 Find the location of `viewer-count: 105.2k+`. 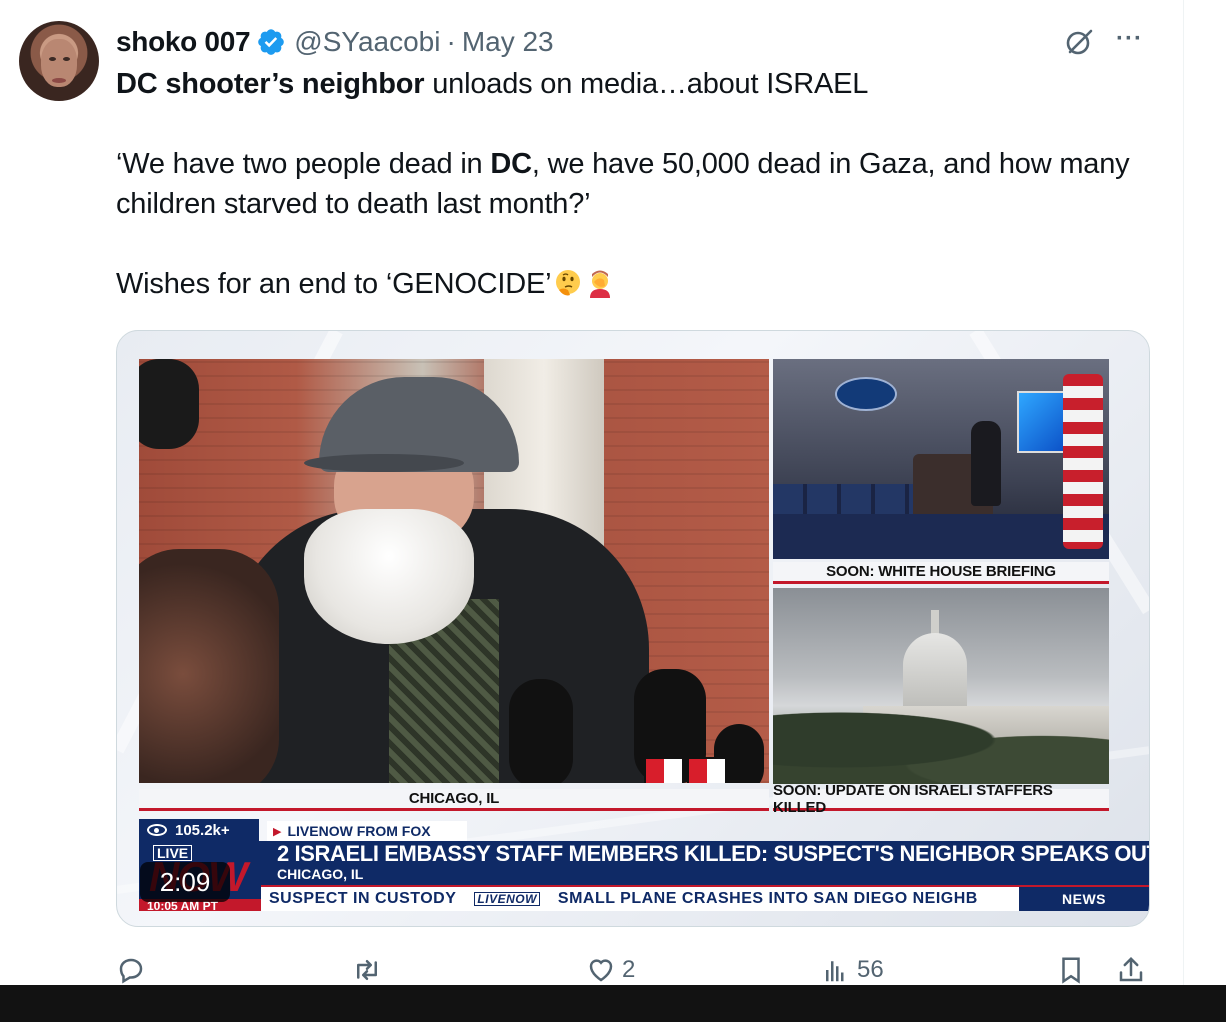

viewer-count: 105.2k+ is located at coordinates (199, 830).